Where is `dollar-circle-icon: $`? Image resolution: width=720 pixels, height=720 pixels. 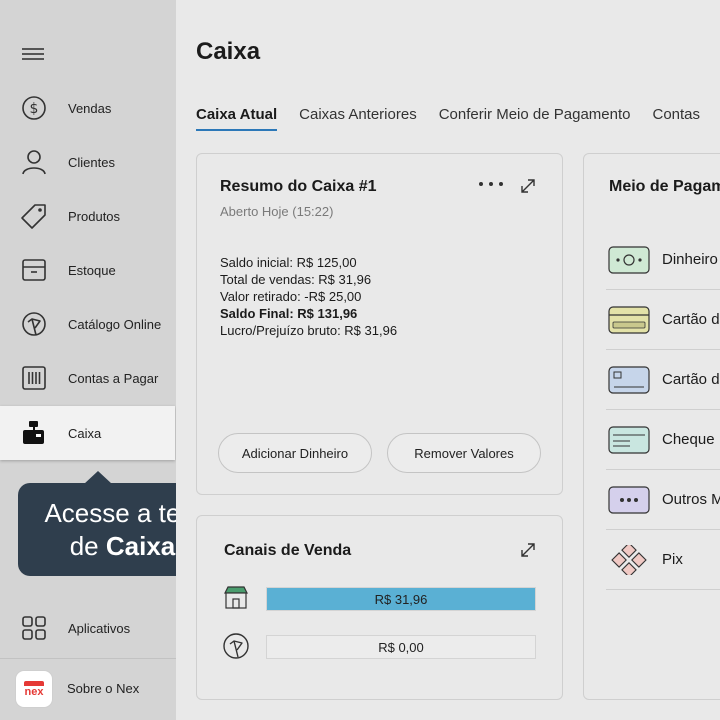
dollar-circle-icon: $ is located at coordinates (34, 108).